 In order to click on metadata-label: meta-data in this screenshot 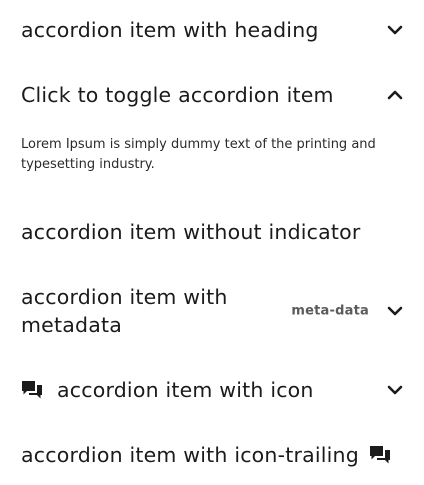, I will do `click(330, 311)`.